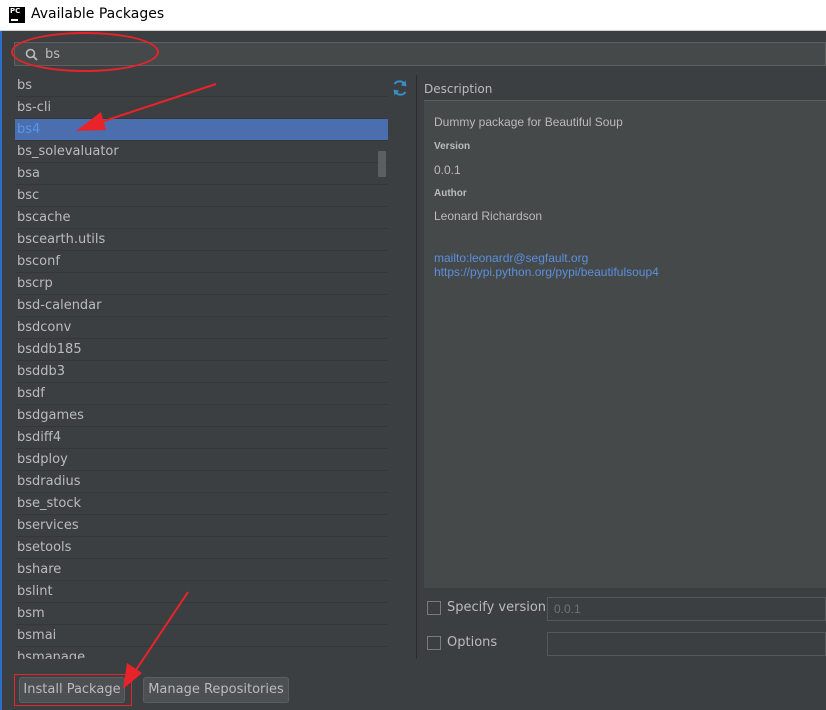  What do you see at coordinates (201, 614) in the screenshot?
I see `package-list-item: bsm` at bounding box center [201, 614].